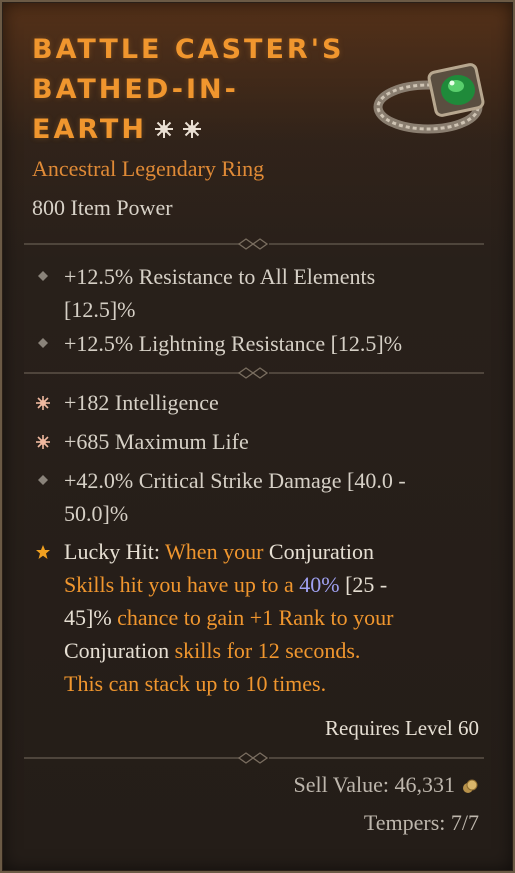 Image resolution: width=515 pixels, height=873 pixels. I want to click on aspect-text: Skills hit you have up to a, so click(182, 584).